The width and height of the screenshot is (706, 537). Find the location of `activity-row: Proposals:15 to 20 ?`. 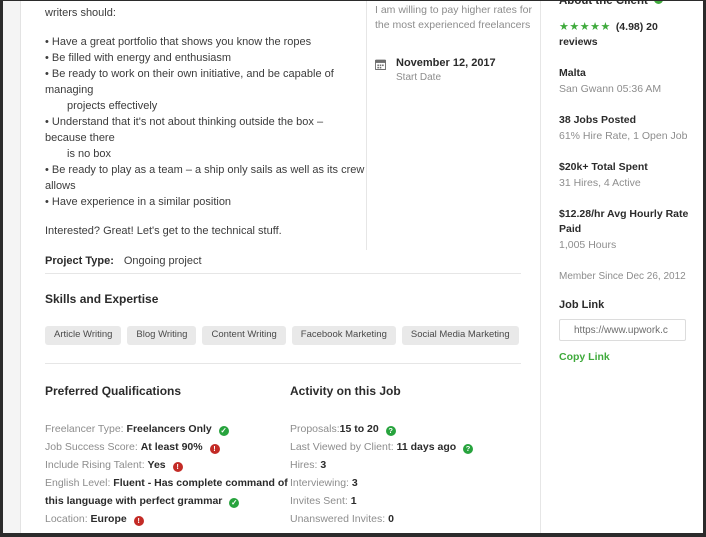

activity-row: Proposals:15 to 20 ? is located at coordinates (415, 429).